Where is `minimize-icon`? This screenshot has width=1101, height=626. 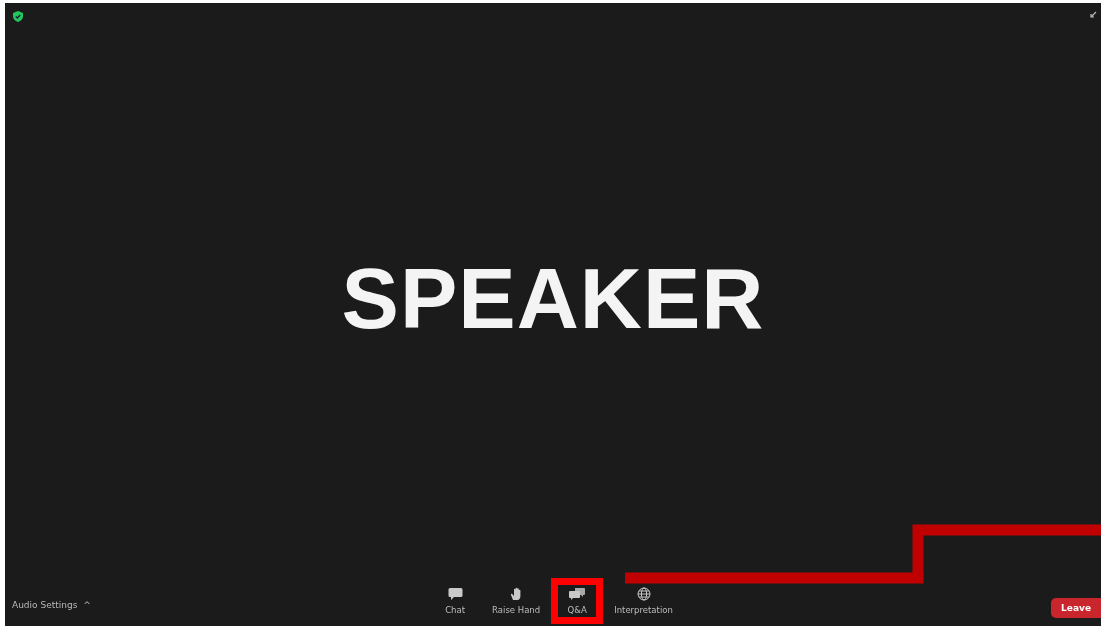 minimize-icon is located at coordinates (1093, 14).